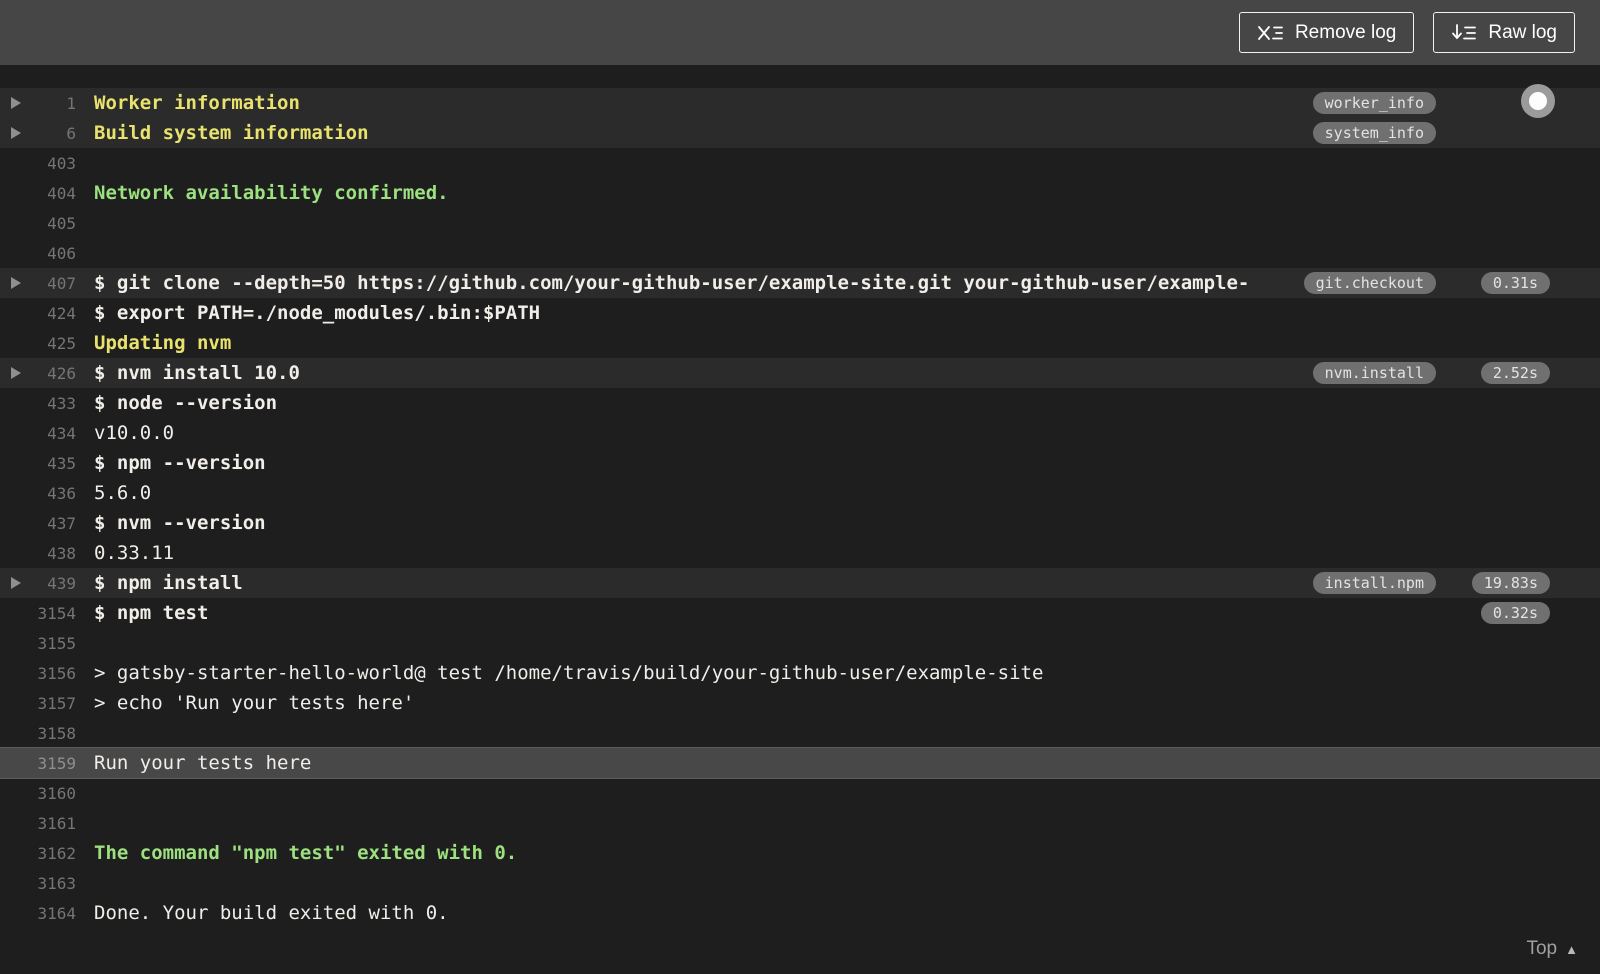 Image resolution: width=1600 pixels, height=974 pixels. Describe the element at coordinates (38, 253) in the screenshot. I see `line-number: 406` at that location.